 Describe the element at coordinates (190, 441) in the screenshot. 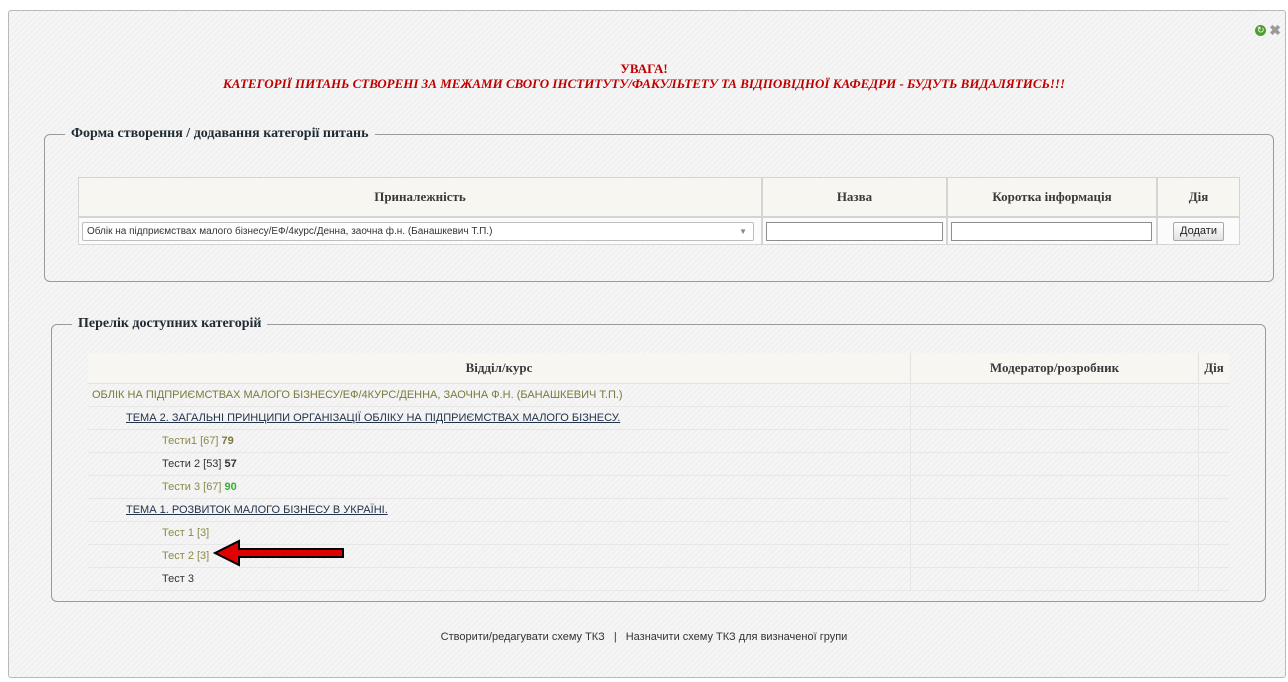

I see `test-link: Тести1 [67]` at that location.